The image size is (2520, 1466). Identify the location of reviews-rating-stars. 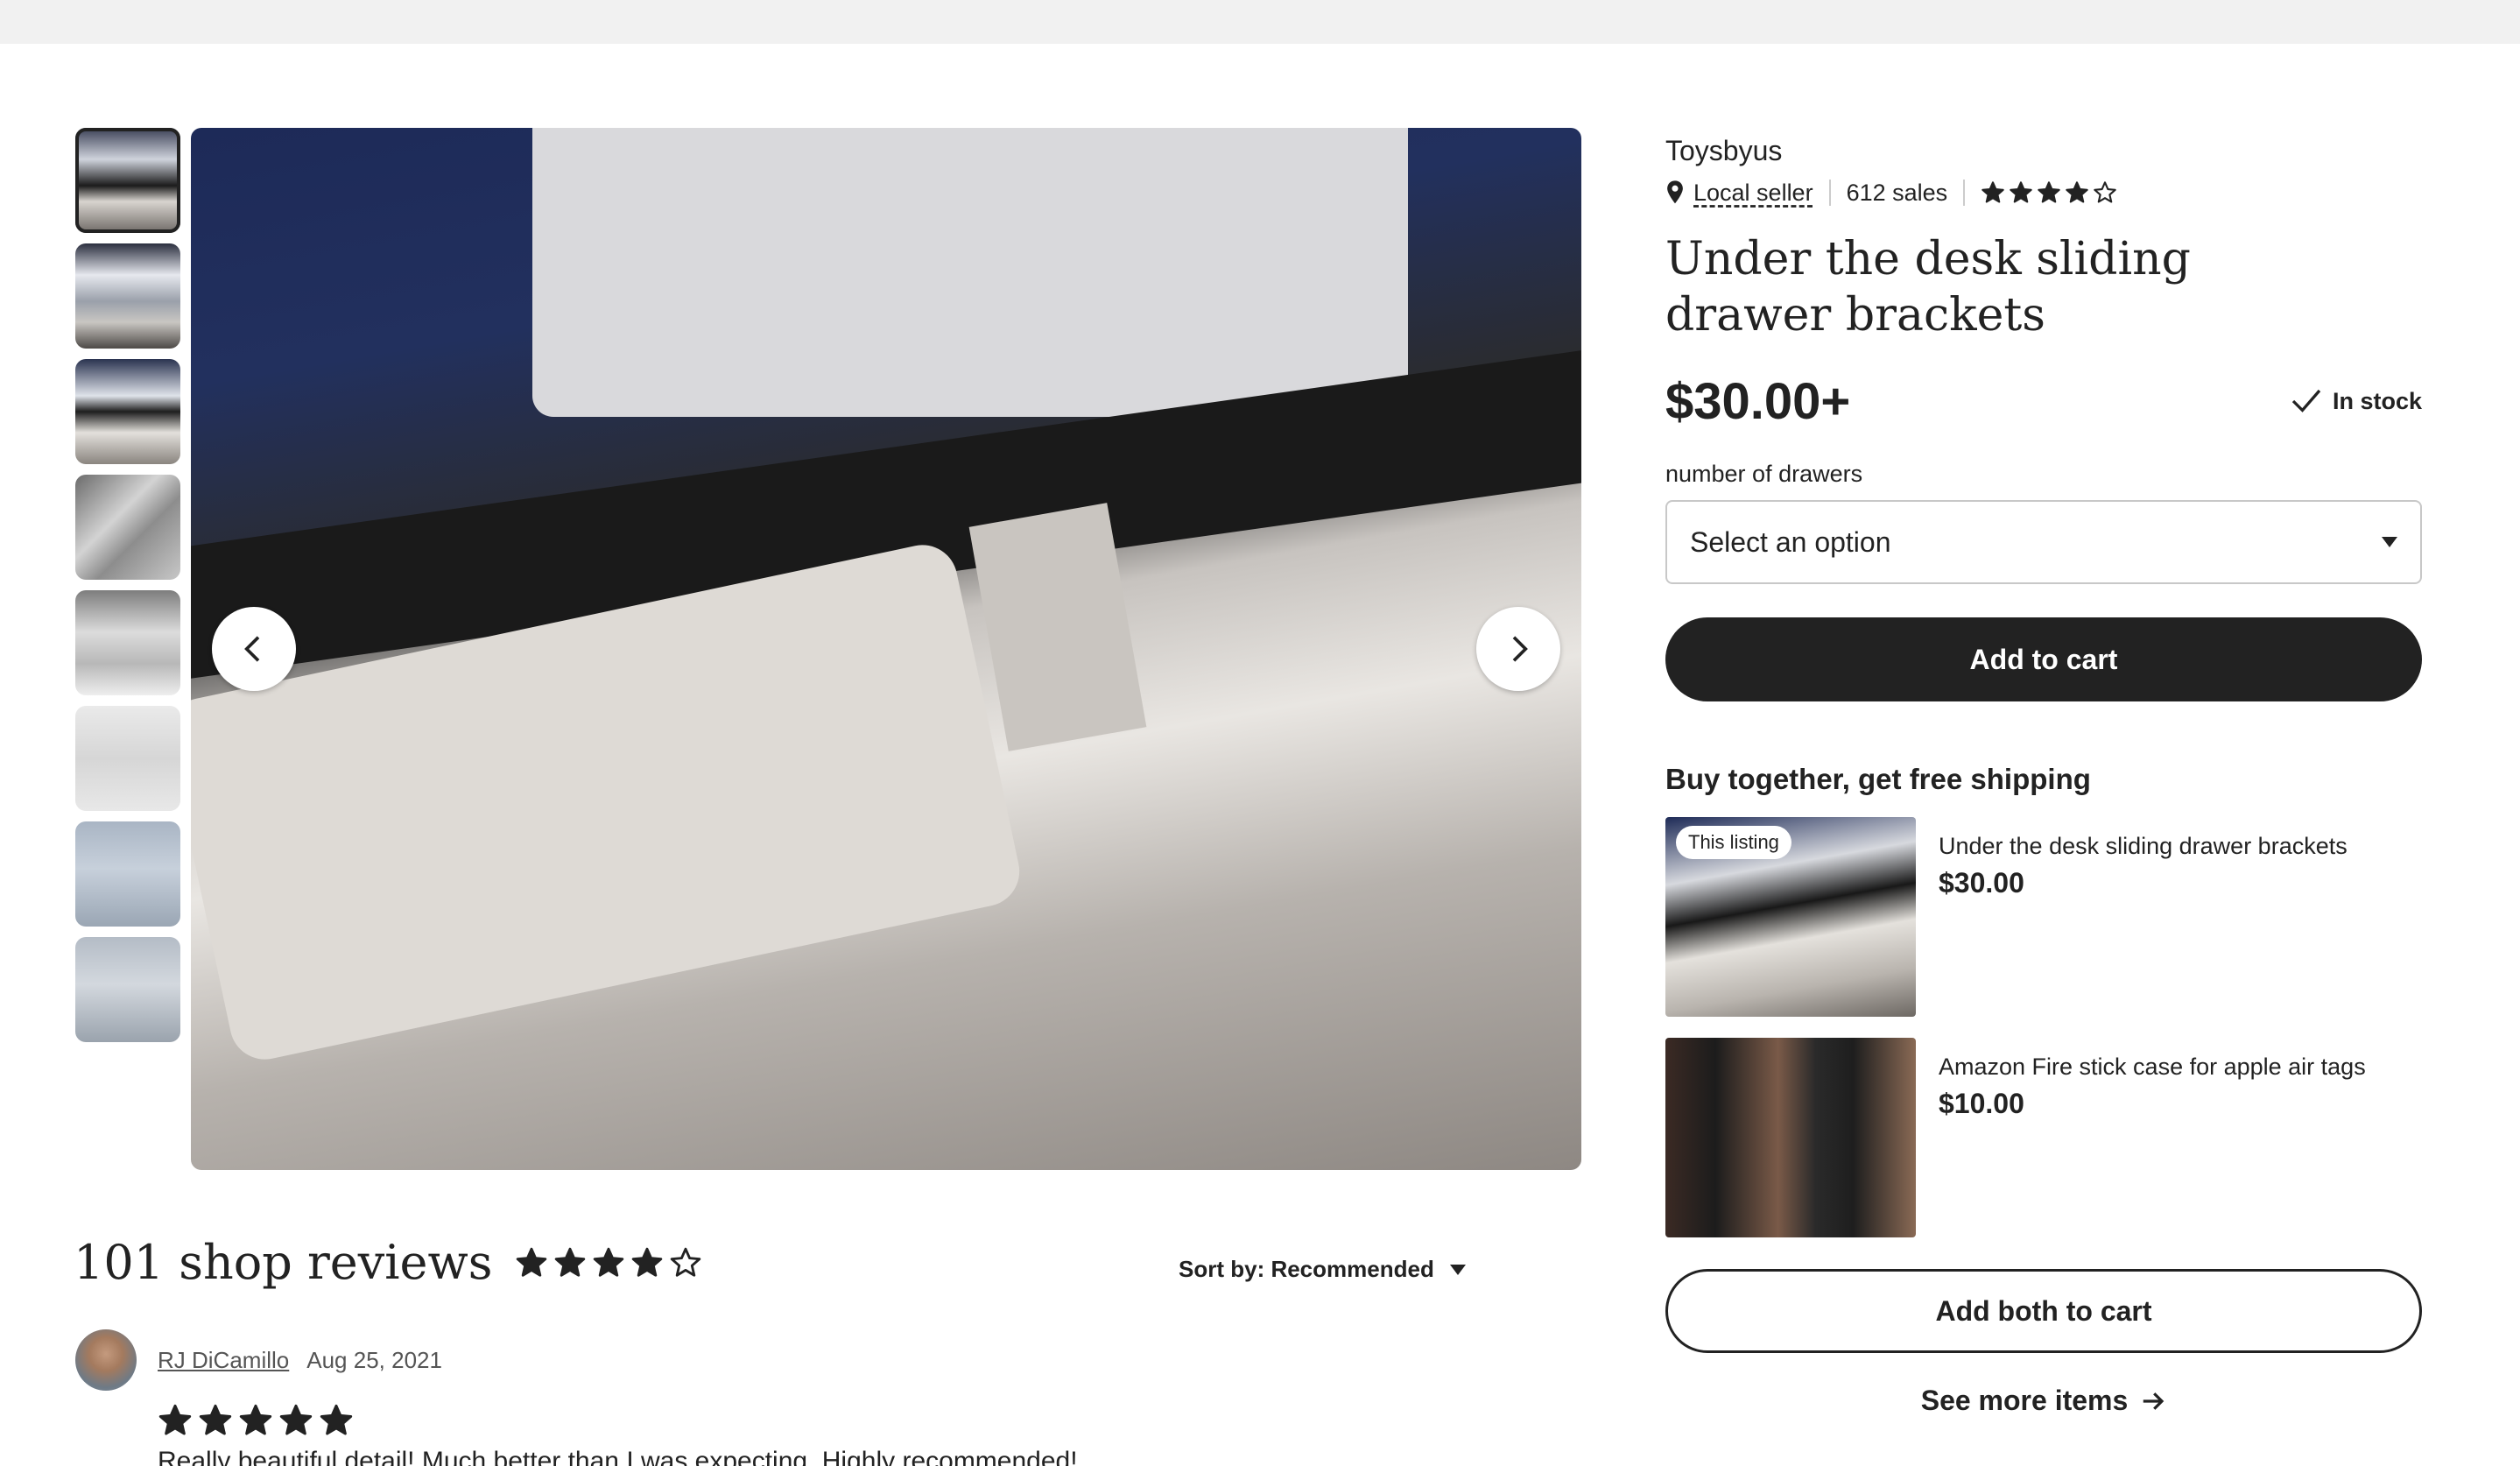
(608, 1262).